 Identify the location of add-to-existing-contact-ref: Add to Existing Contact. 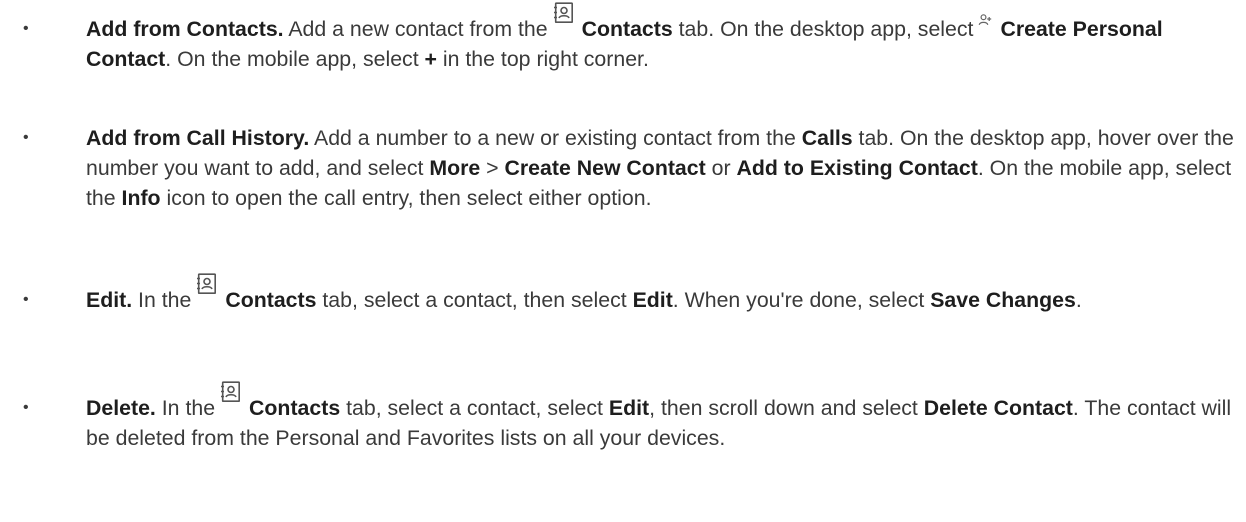
(857, 168).